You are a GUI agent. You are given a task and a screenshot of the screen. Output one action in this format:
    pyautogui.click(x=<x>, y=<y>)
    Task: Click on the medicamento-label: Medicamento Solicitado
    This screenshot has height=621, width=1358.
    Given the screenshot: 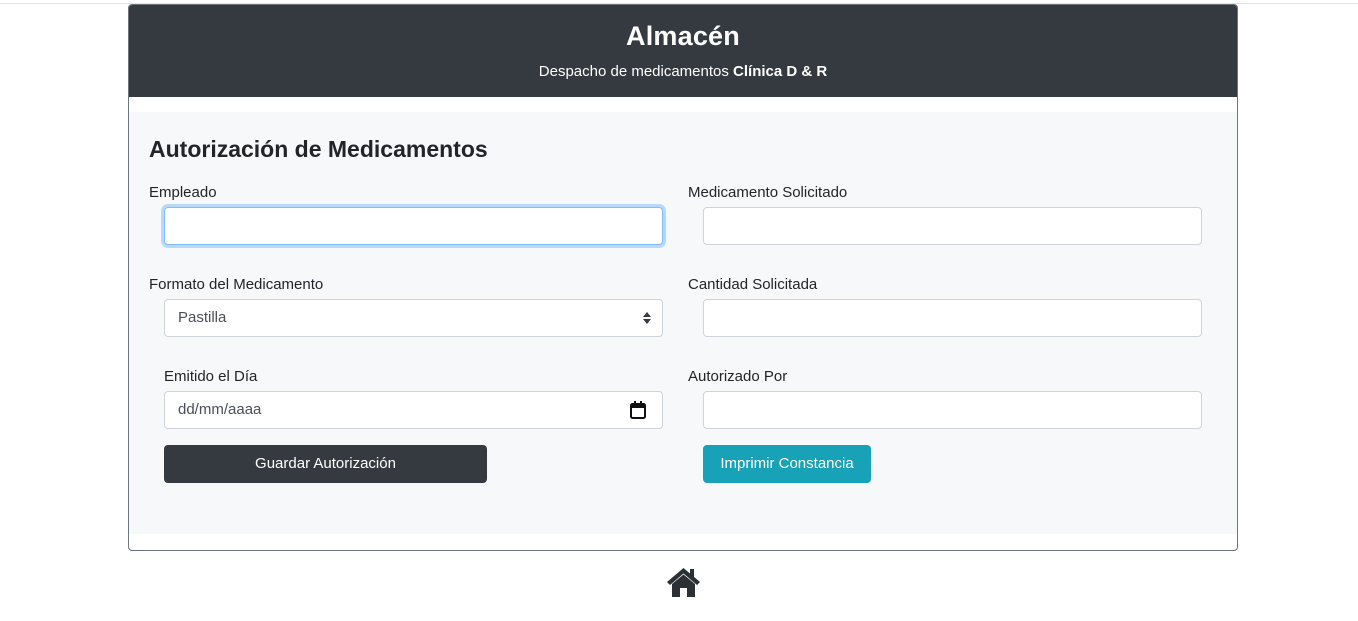 What is the action you would take?
    pyautogui.click(x=768, y=192)
    